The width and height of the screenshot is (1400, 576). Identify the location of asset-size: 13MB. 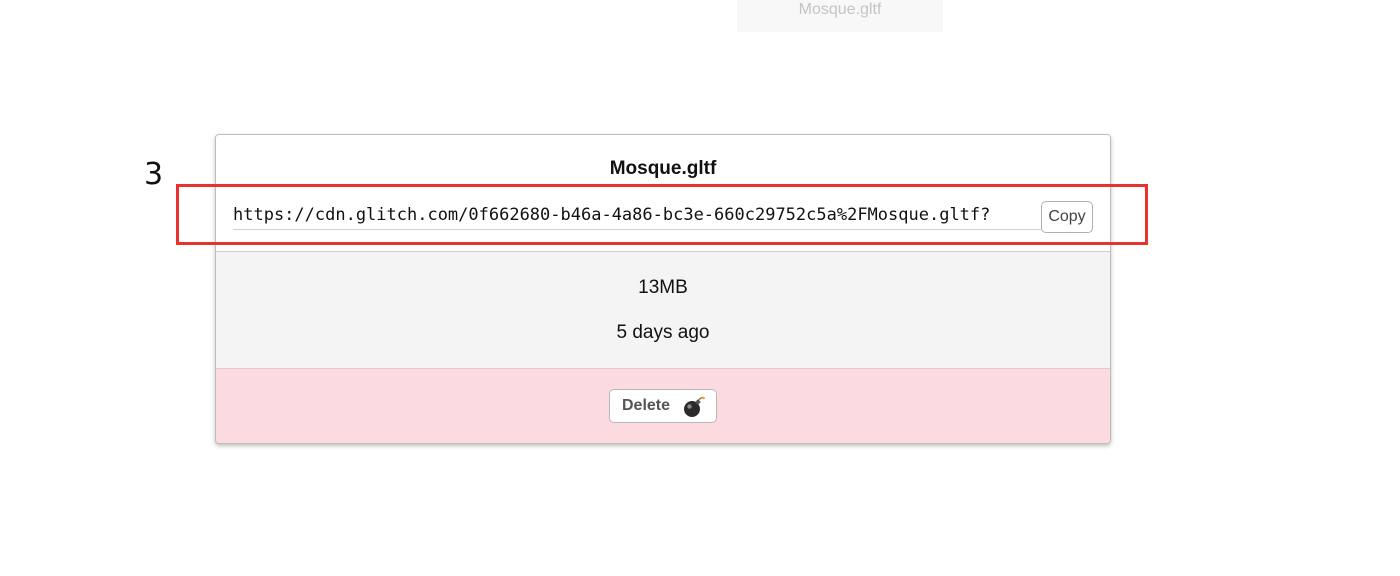
(663, 287).